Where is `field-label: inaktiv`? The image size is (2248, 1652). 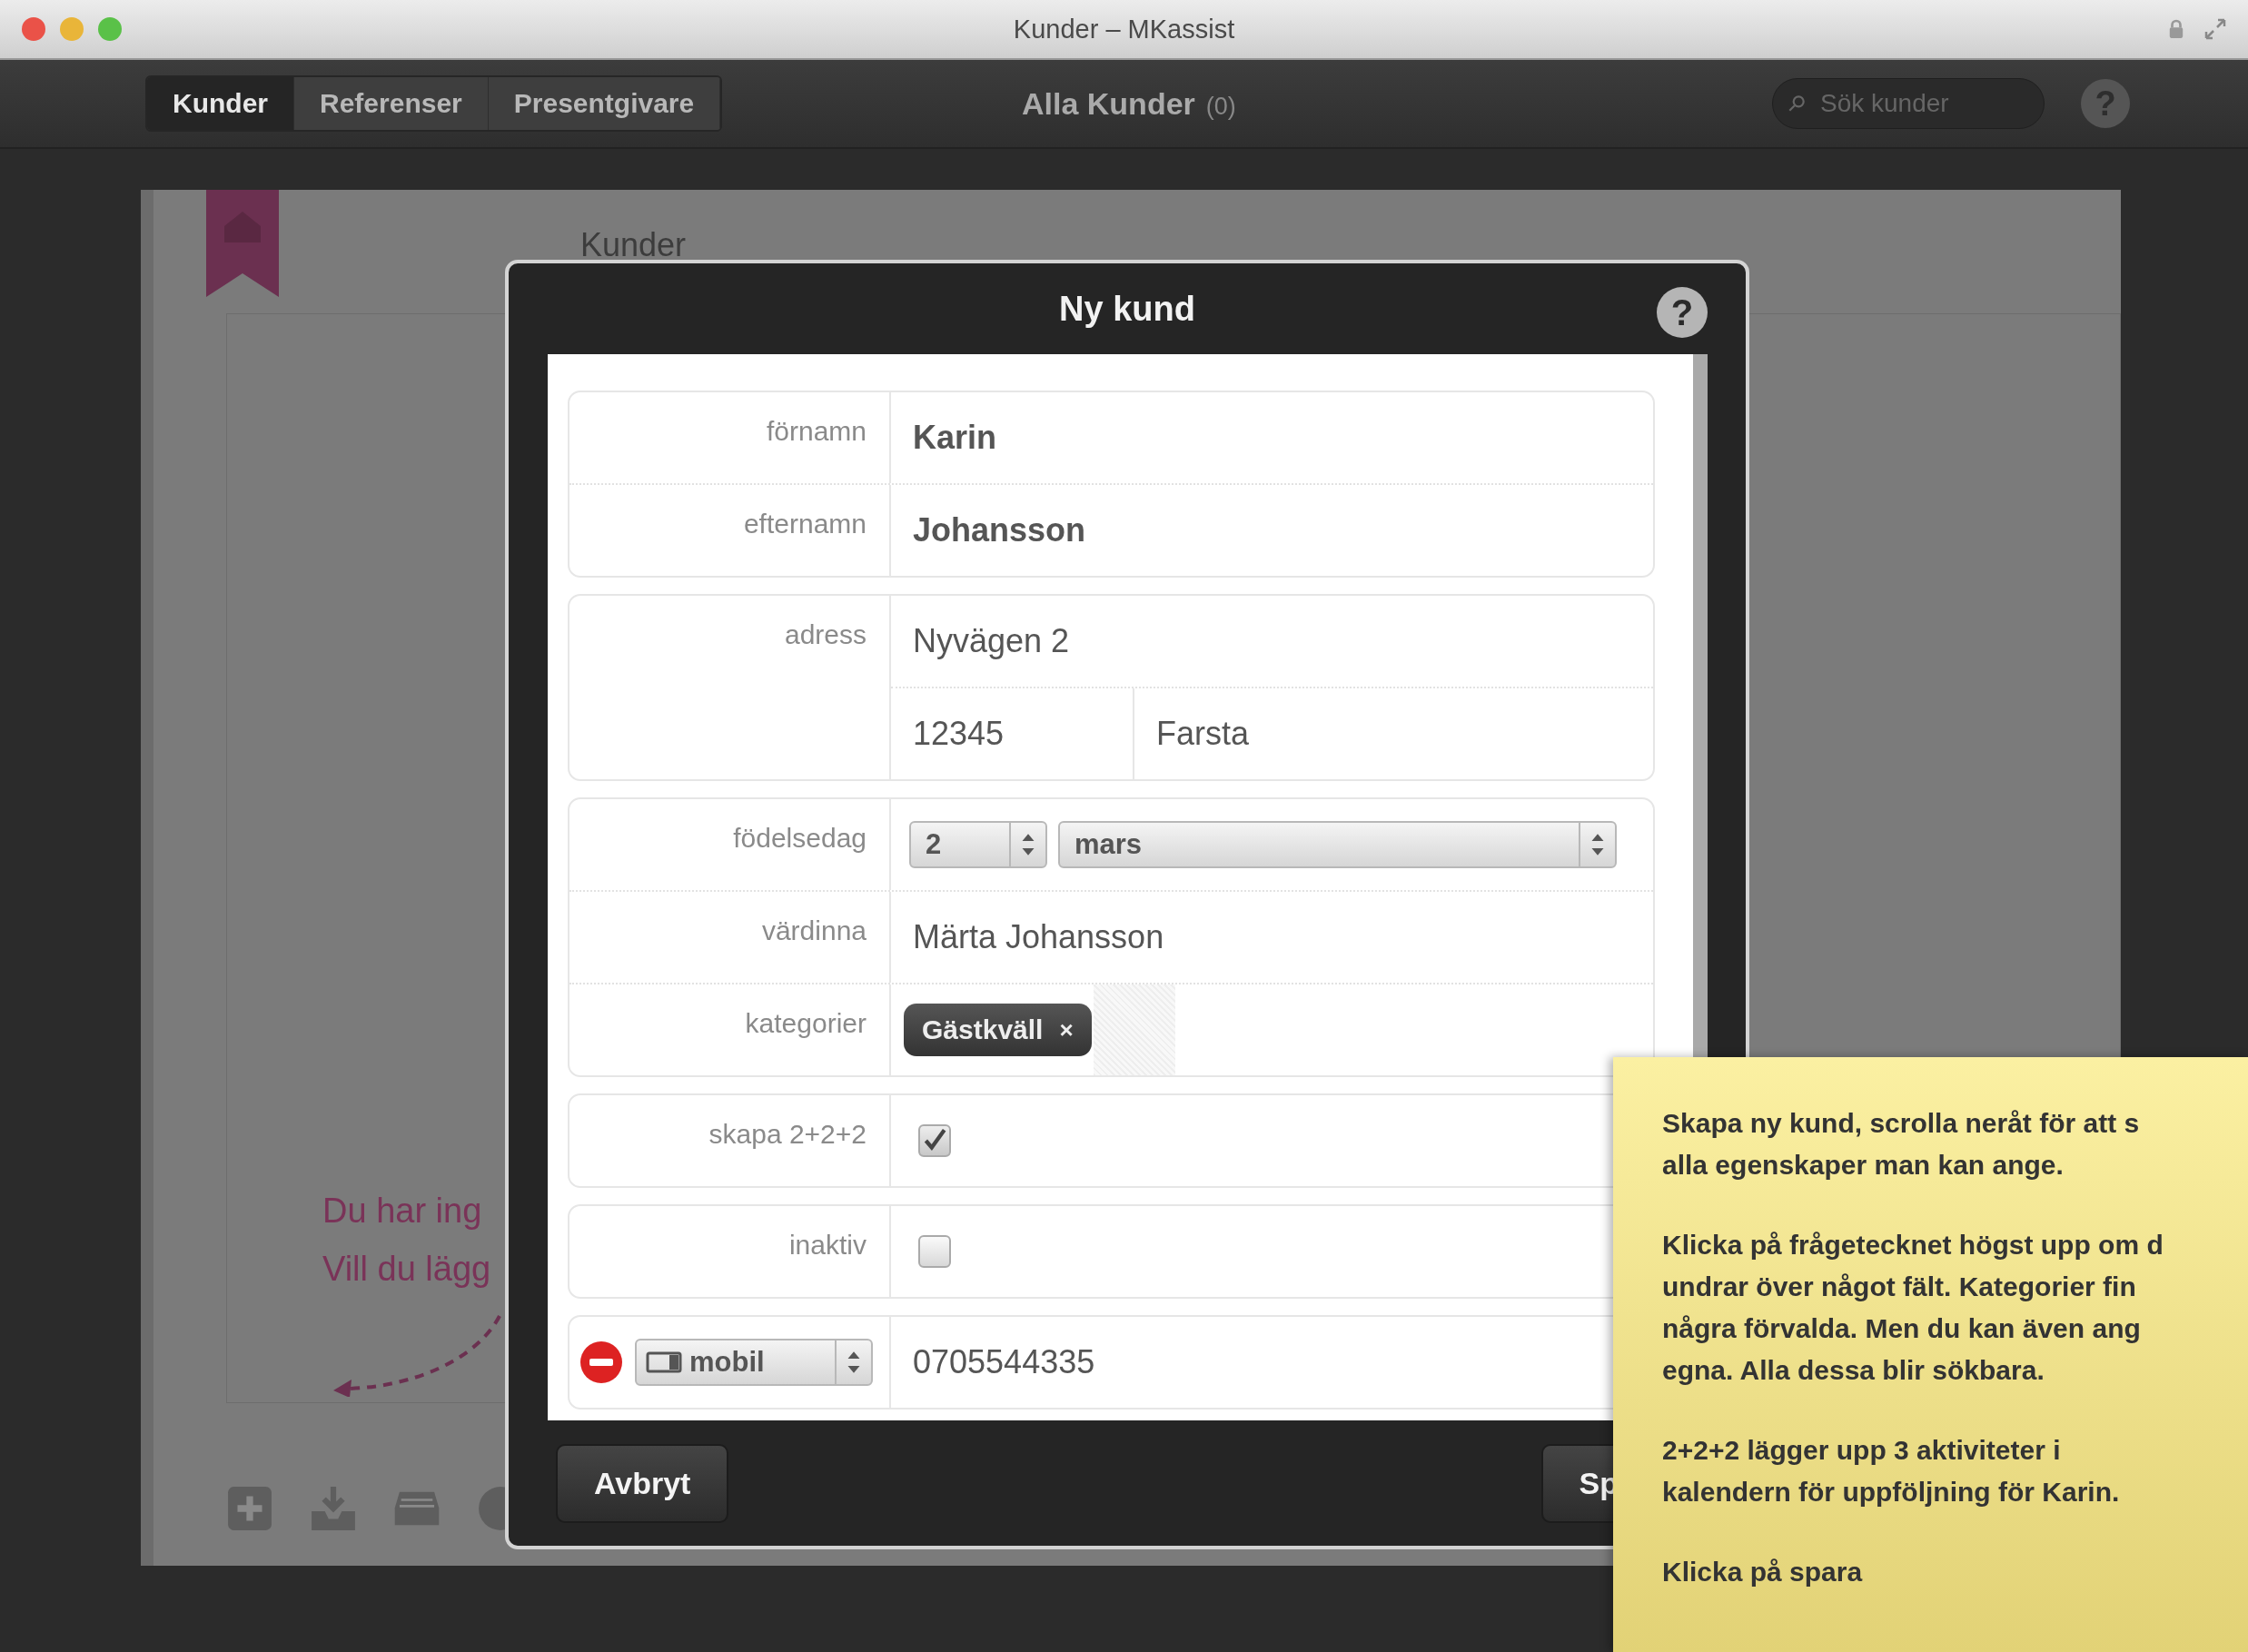
field-label: inaktiv is located at coordinates (730, 1251).